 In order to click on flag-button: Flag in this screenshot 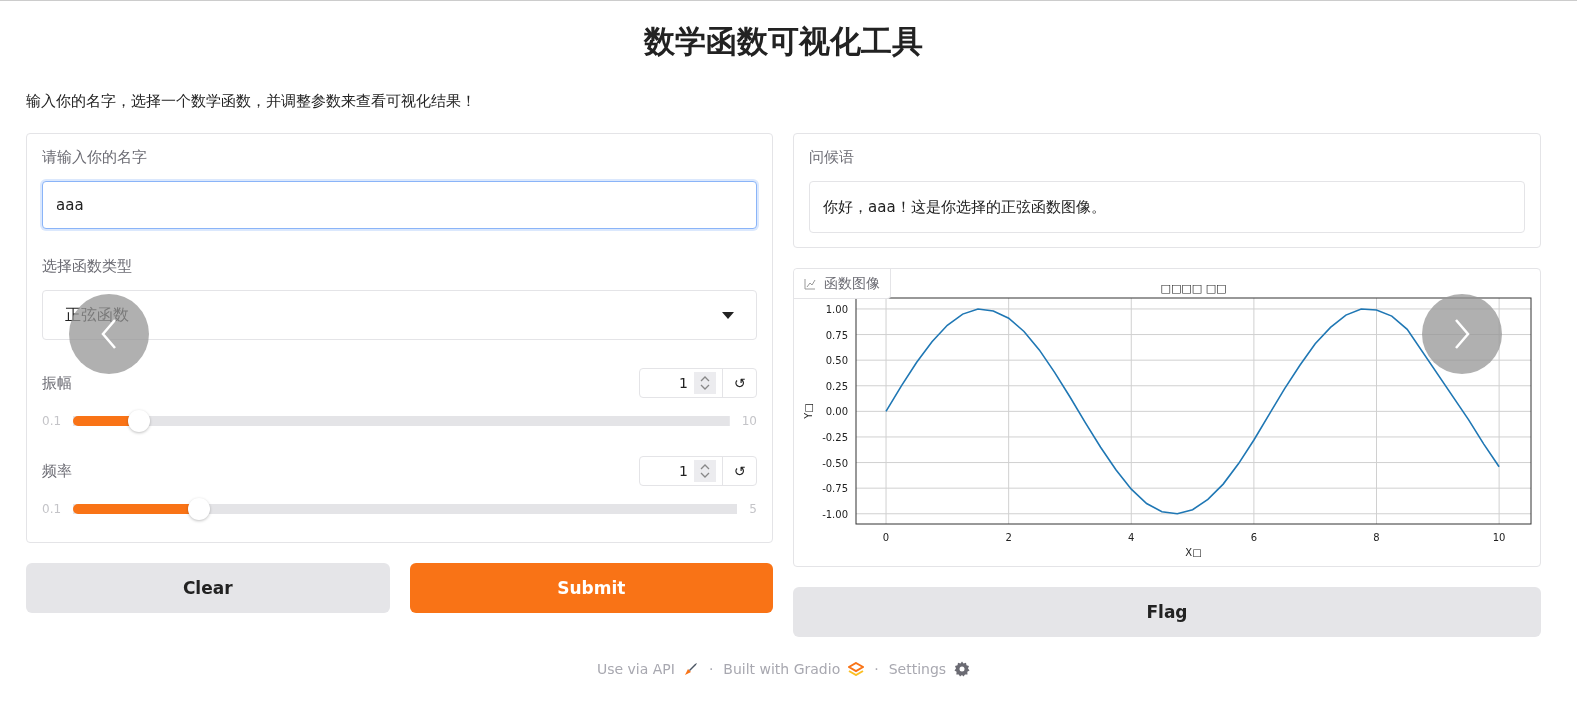, I will do `click(1167, 612)`.